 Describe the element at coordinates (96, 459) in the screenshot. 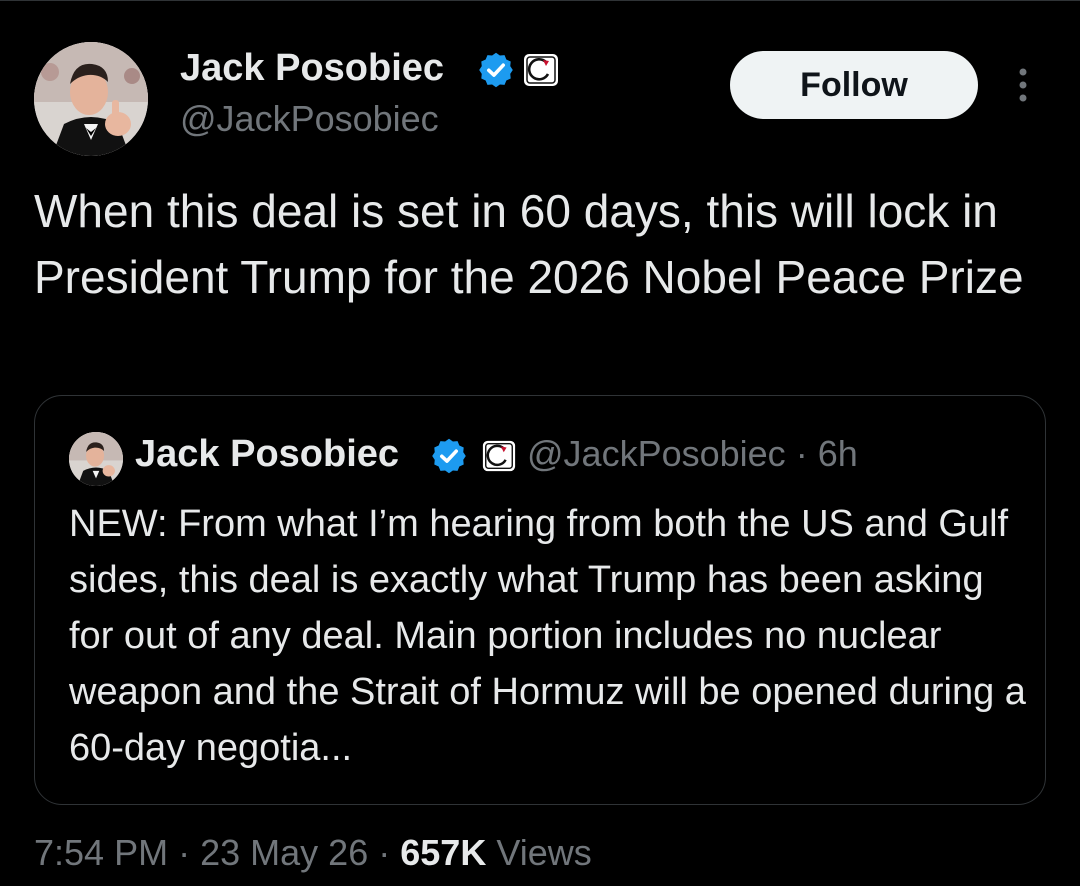

I see `quote-author-avatar` at that location.